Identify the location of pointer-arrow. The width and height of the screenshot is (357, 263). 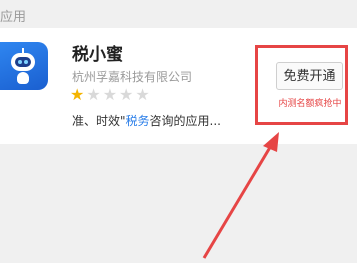
(240, 195).